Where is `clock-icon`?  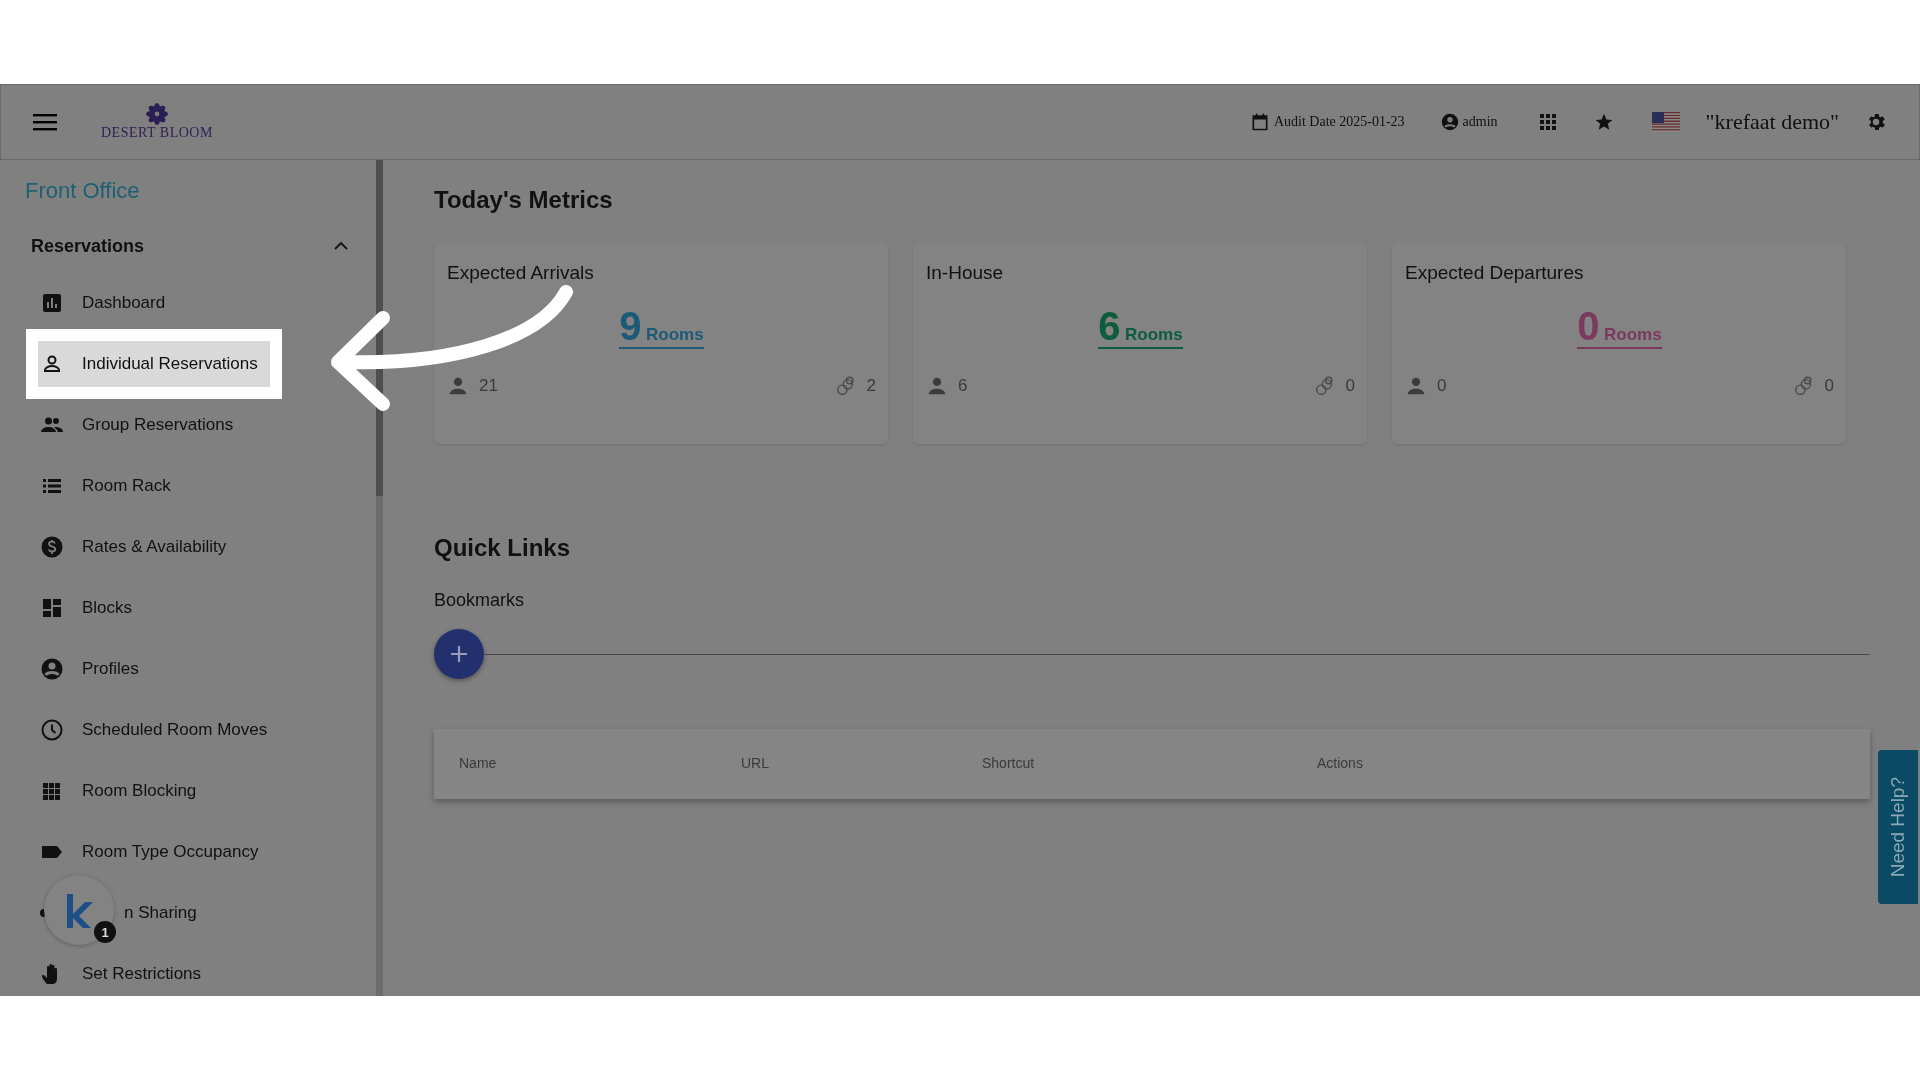
clock-icon is located at coordinates (52, 729).